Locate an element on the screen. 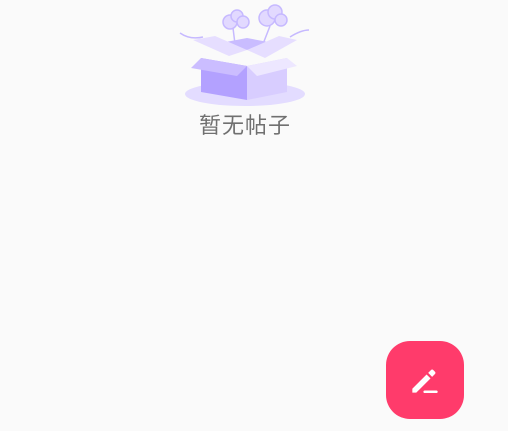 Image resolution: width=508 pixels, height=431 pixels. edit-pen-icon is located at coordinates (425, 381).